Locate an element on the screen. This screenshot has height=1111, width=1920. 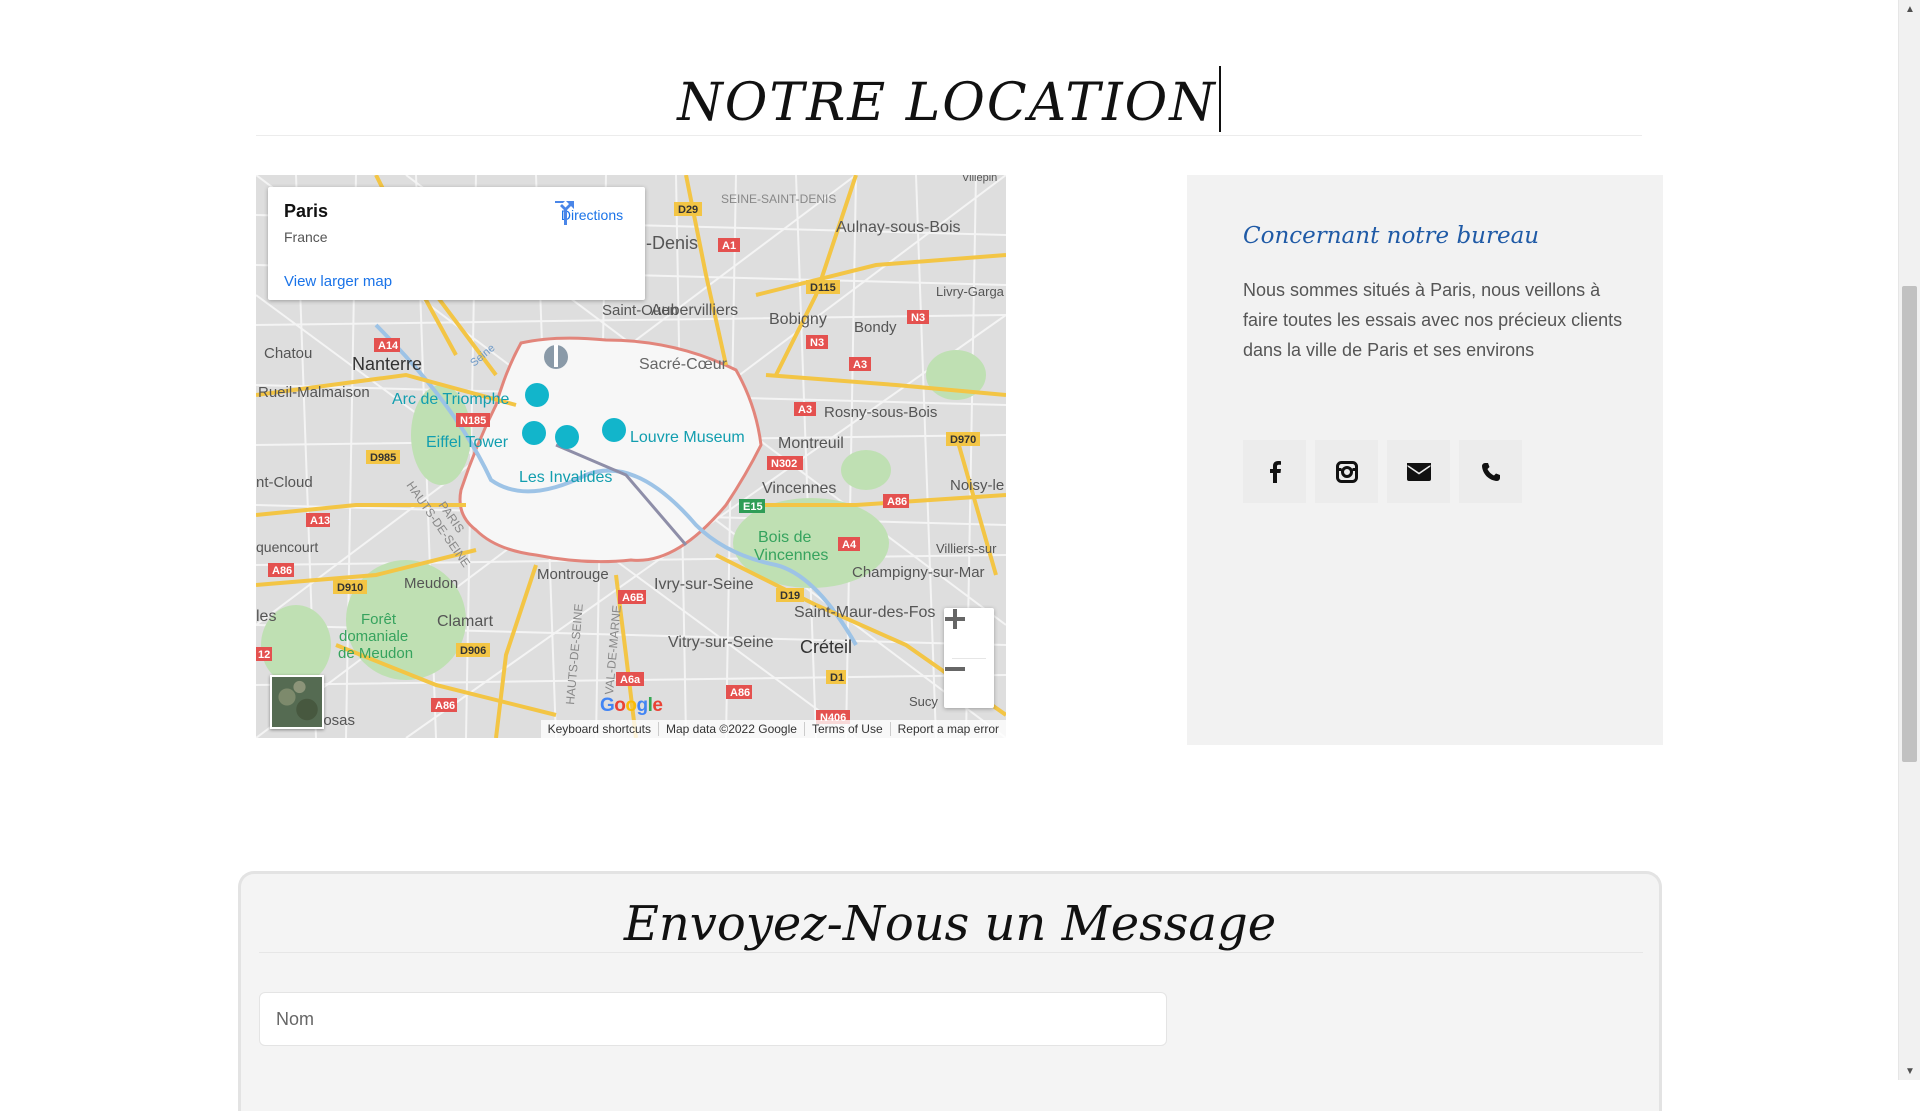
place-country: France is located at coordinates (306, 237).